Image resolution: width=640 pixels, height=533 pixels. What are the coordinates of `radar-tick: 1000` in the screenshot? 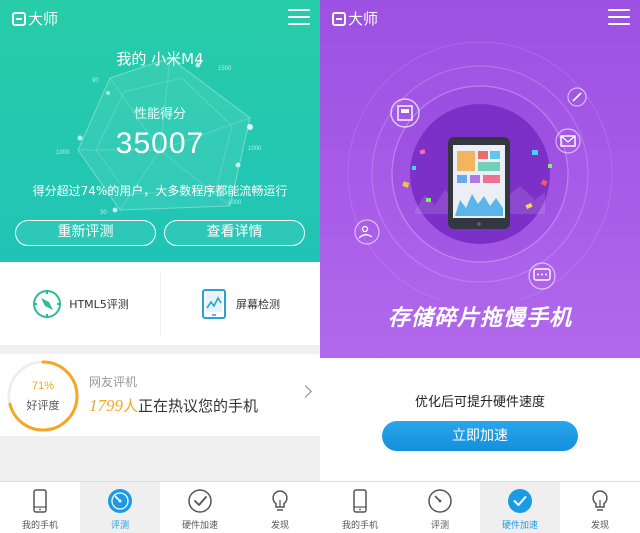 It's located at (235, 203).